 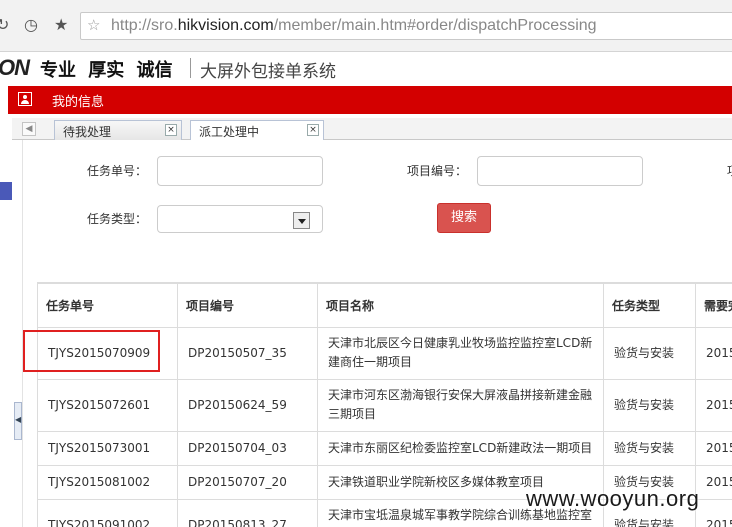 What do you see at coordinates (247, 448) in the screenshot?
I see `cell-project-no: DP20150704_03` at bounding box center [247, 448].